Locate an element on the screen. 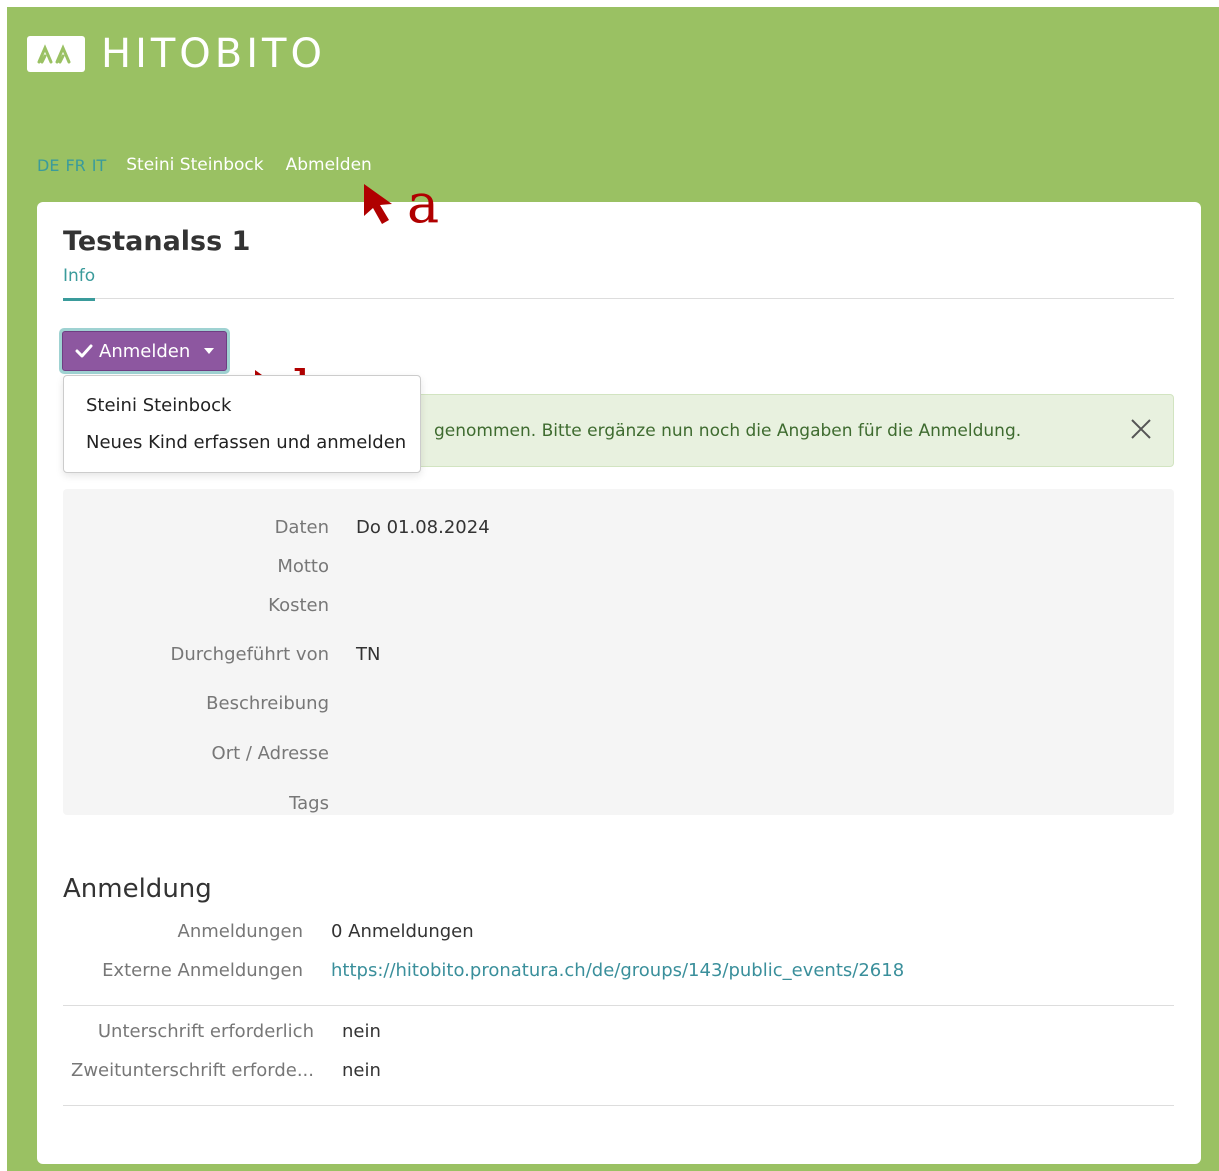  annotation-arrow-icon is located at coordinates (378, 204).